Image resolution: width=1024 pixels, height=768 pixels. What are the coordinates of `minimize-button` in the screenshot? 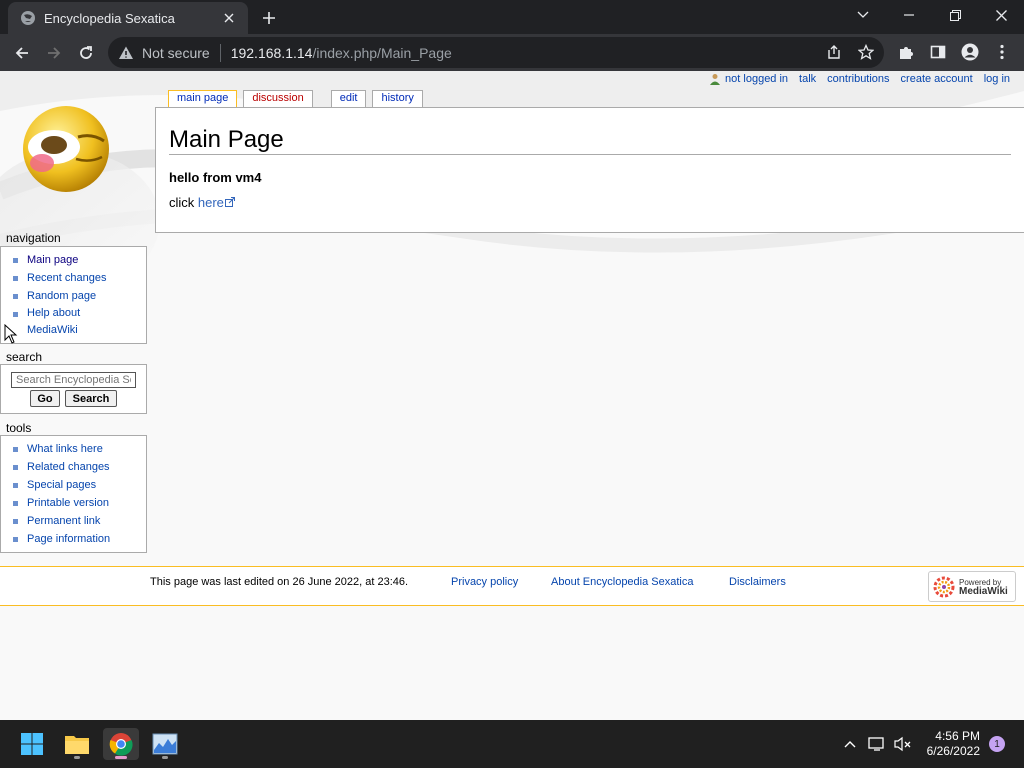 It's located at (909, 15).